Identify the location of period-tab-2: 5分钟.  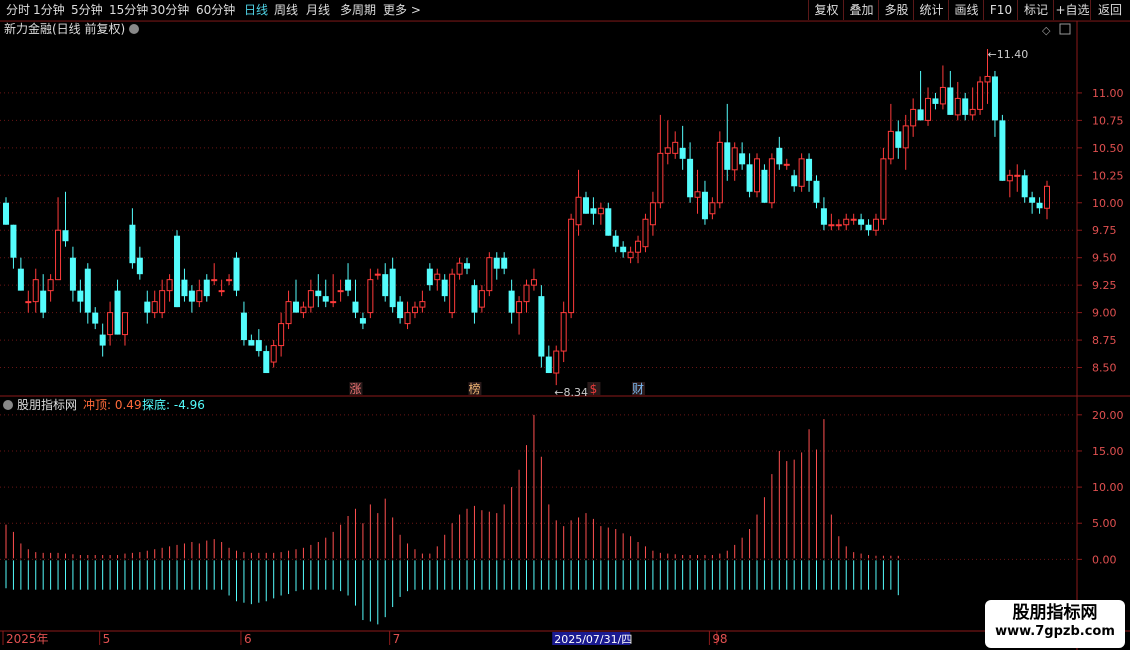
(87, 10).